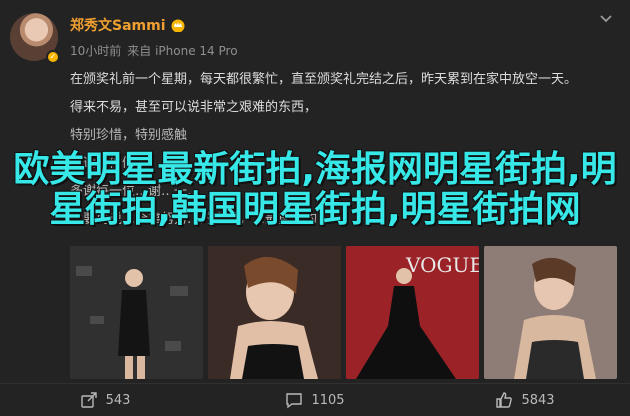  Describe the element at coordinates (178, 25) in the screenshot. I see `crown-icon` at that location.